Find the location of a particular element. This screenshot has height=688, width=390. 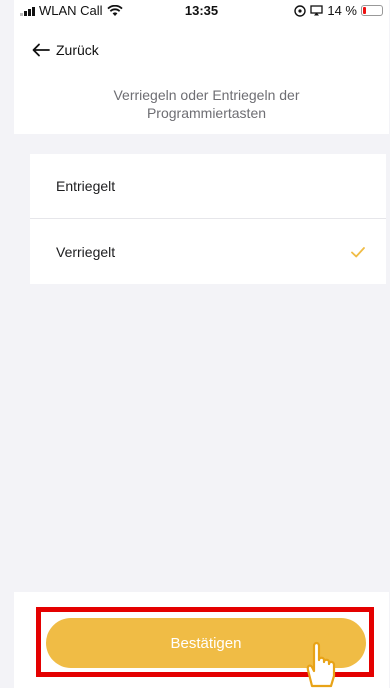

option-unlocked: Entriegelt is located at coordinates (208, 186).